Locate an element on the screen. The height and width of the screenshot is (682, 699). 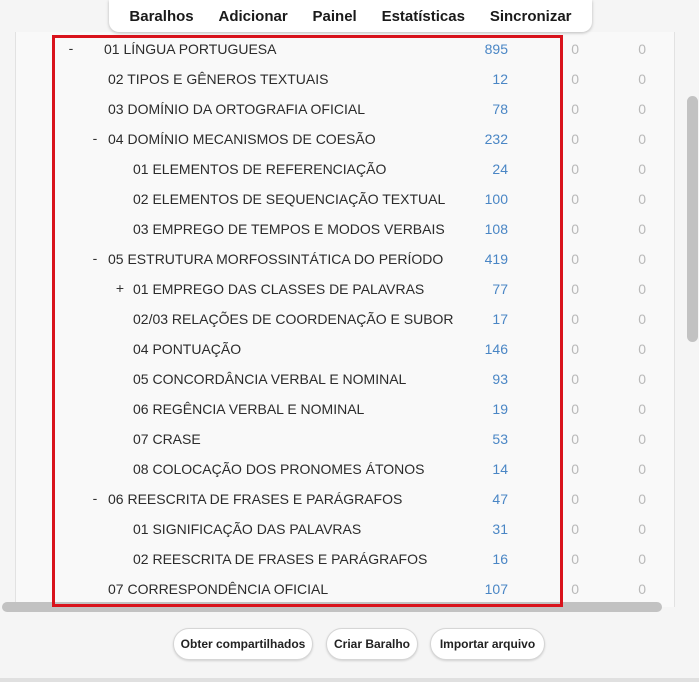
expand-toggle: + is located at coordinates (120, 288).